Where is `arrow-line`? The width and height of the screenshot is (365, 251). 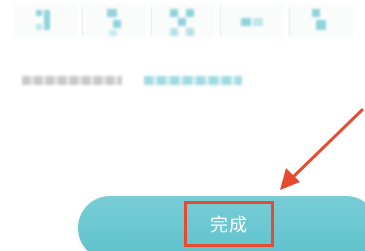 arrow-line is located at coordinates (326, 145).